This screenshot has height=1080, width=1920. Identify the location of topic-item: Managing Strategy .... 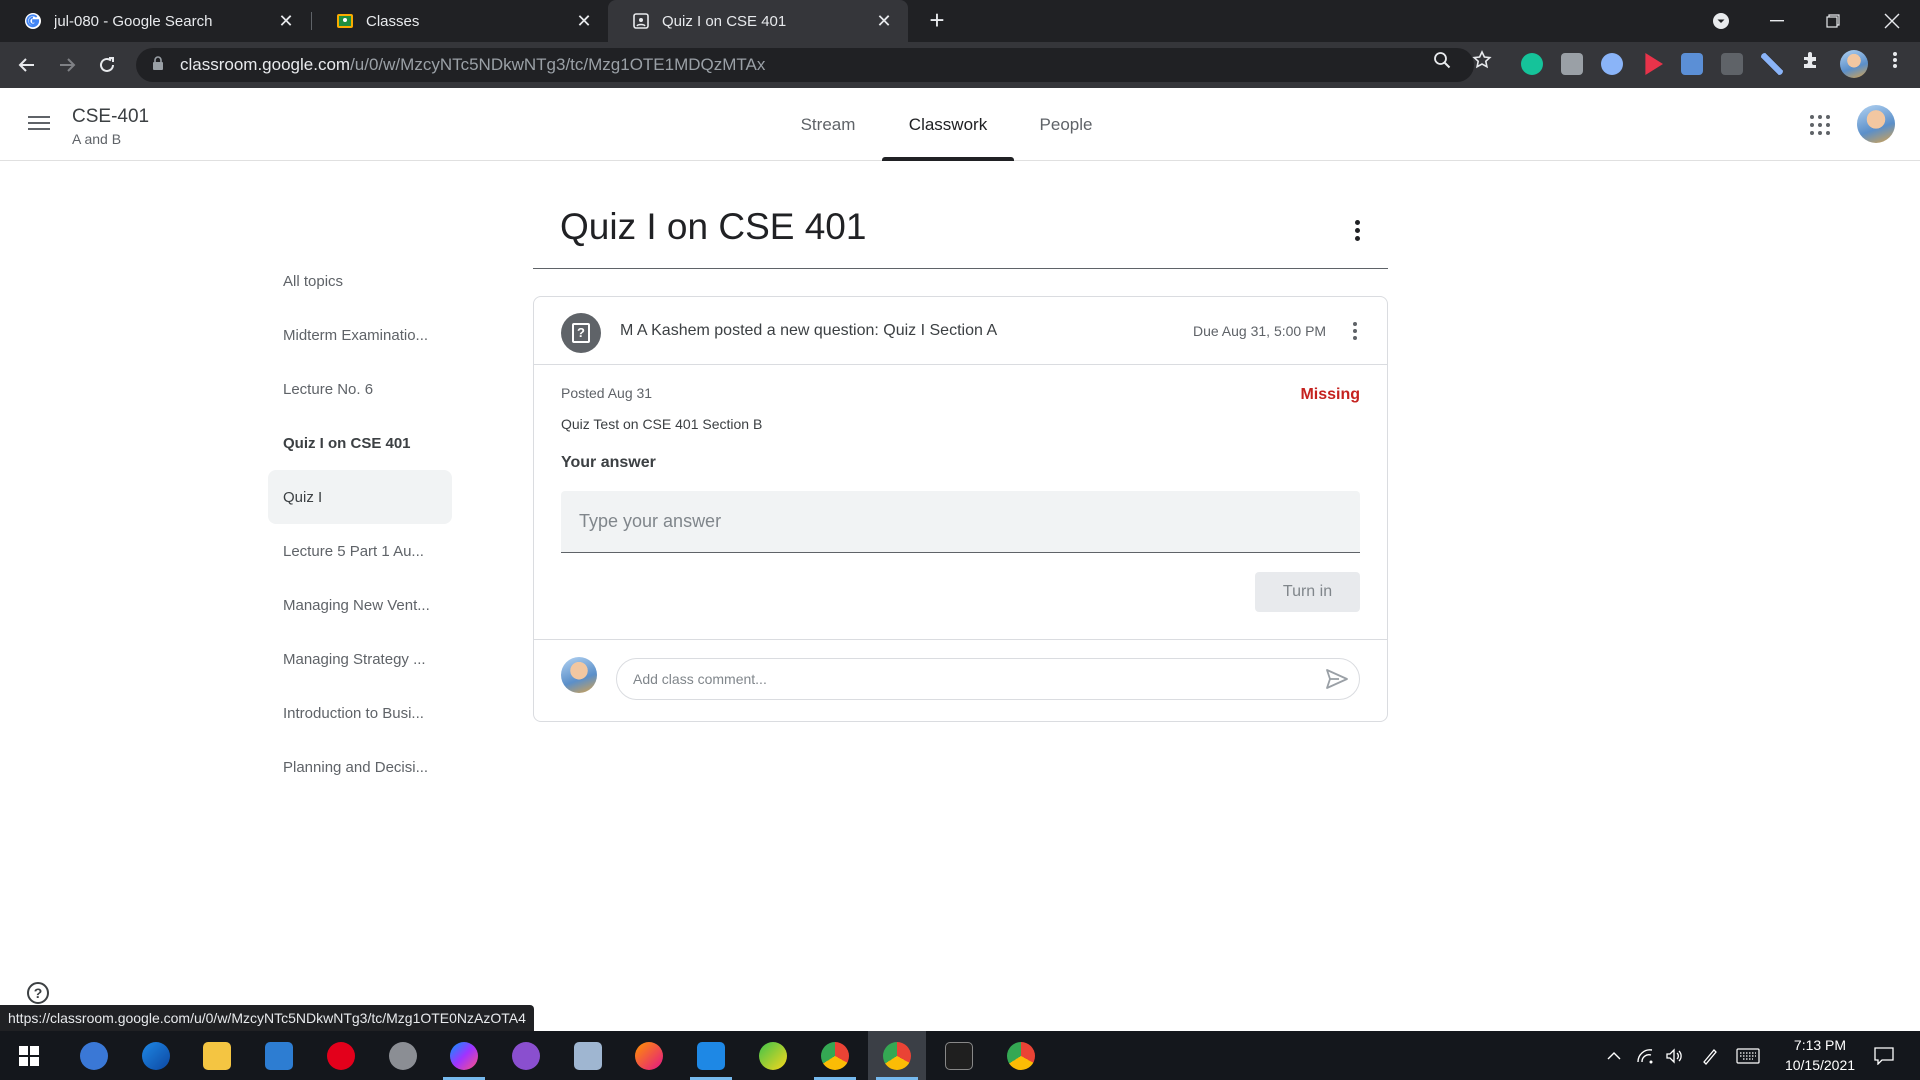
(360, 659).